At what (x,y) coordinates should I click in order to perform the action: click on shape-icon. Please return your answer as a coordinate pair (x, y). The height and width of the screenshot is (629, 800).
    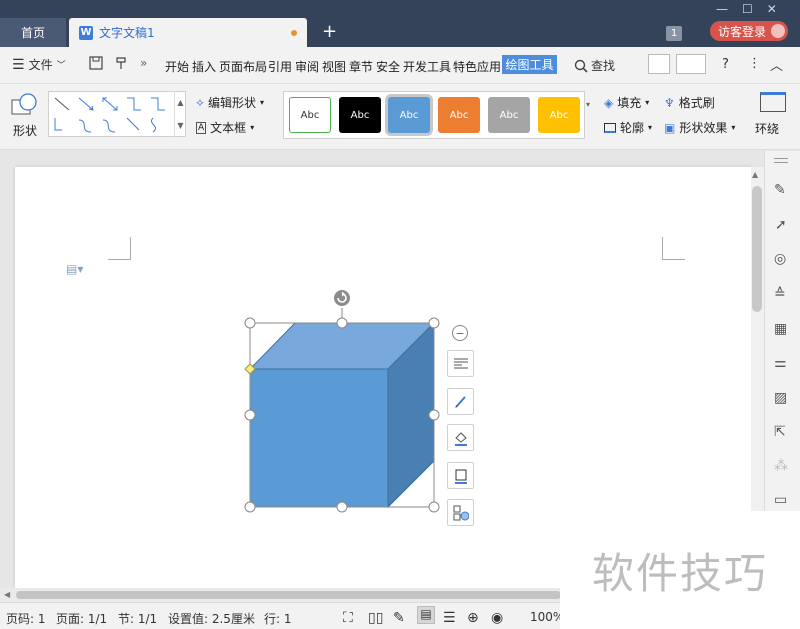
    Looking at the image, I should click on (24, 104).